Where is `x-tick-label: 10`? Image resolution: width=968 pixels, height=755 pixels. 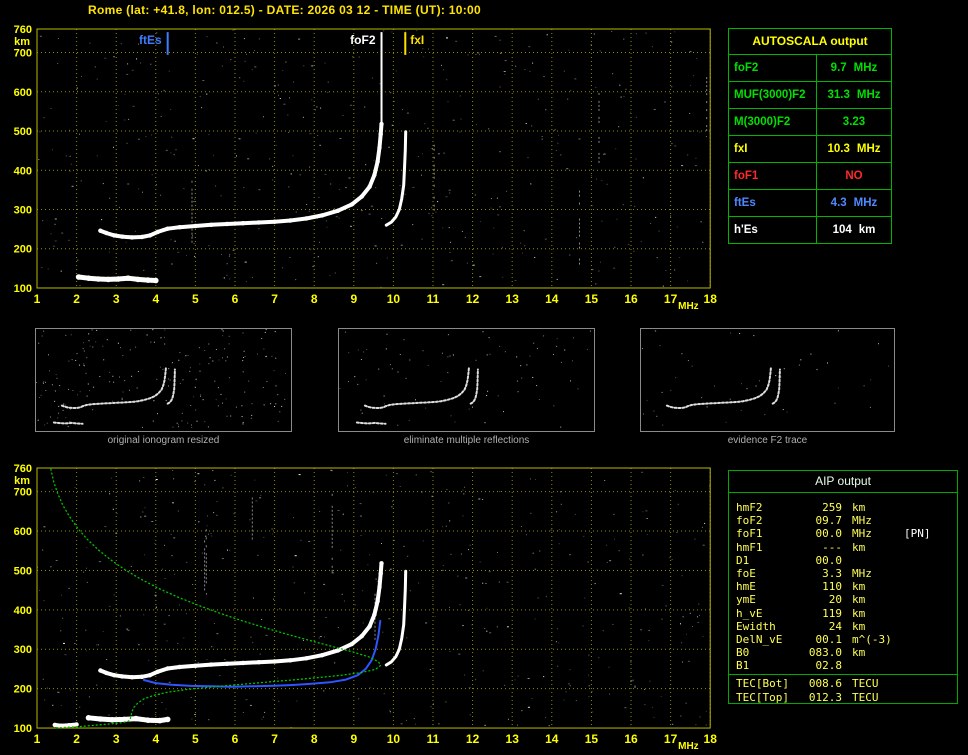 x-tick-label: 10 is located at coordinates (394, 739).